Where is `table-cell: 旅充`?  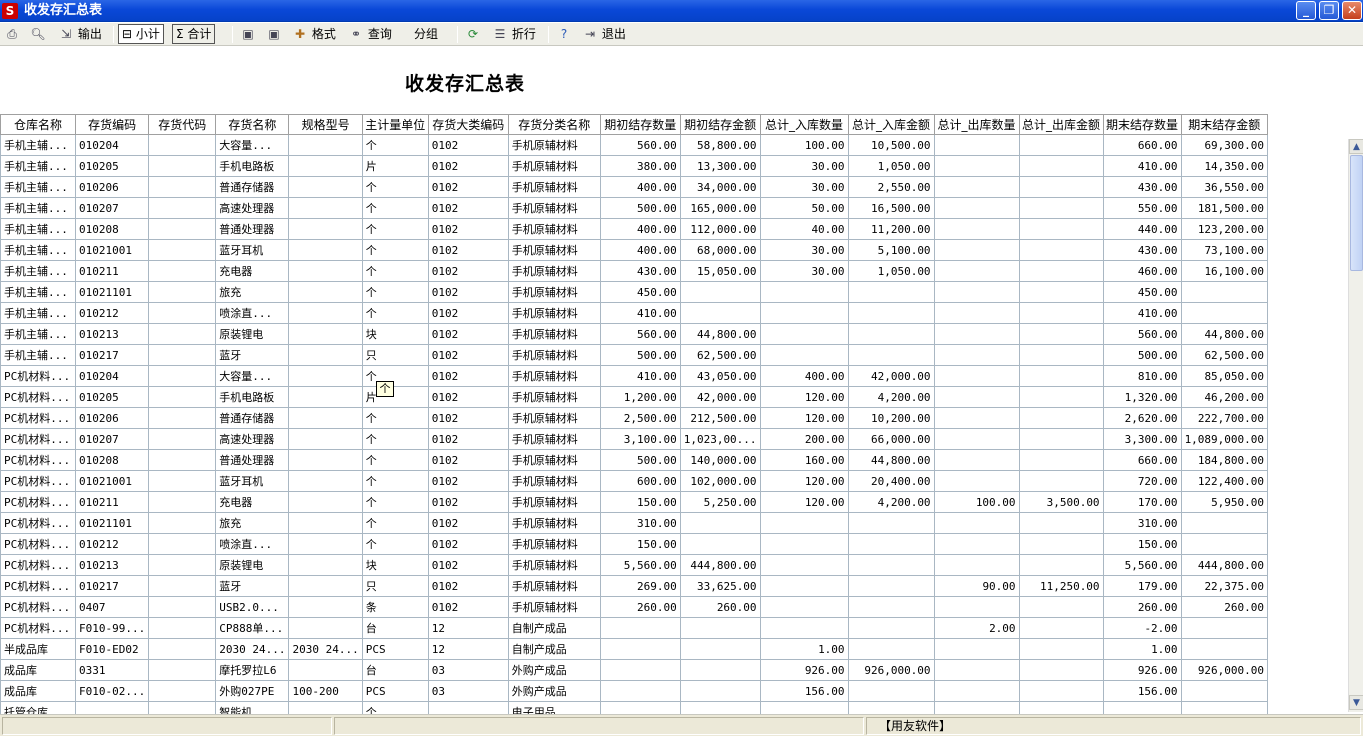 table-cell: 旅充 is located at coordinates (252, 292).